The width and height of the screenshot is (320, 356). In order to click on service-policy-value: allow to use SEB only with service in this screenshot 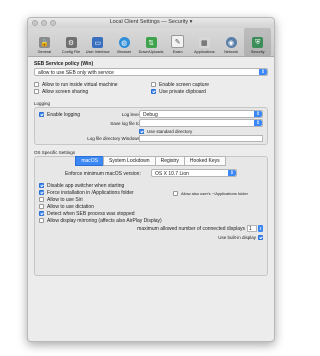, I will do `click(76, 73)`.